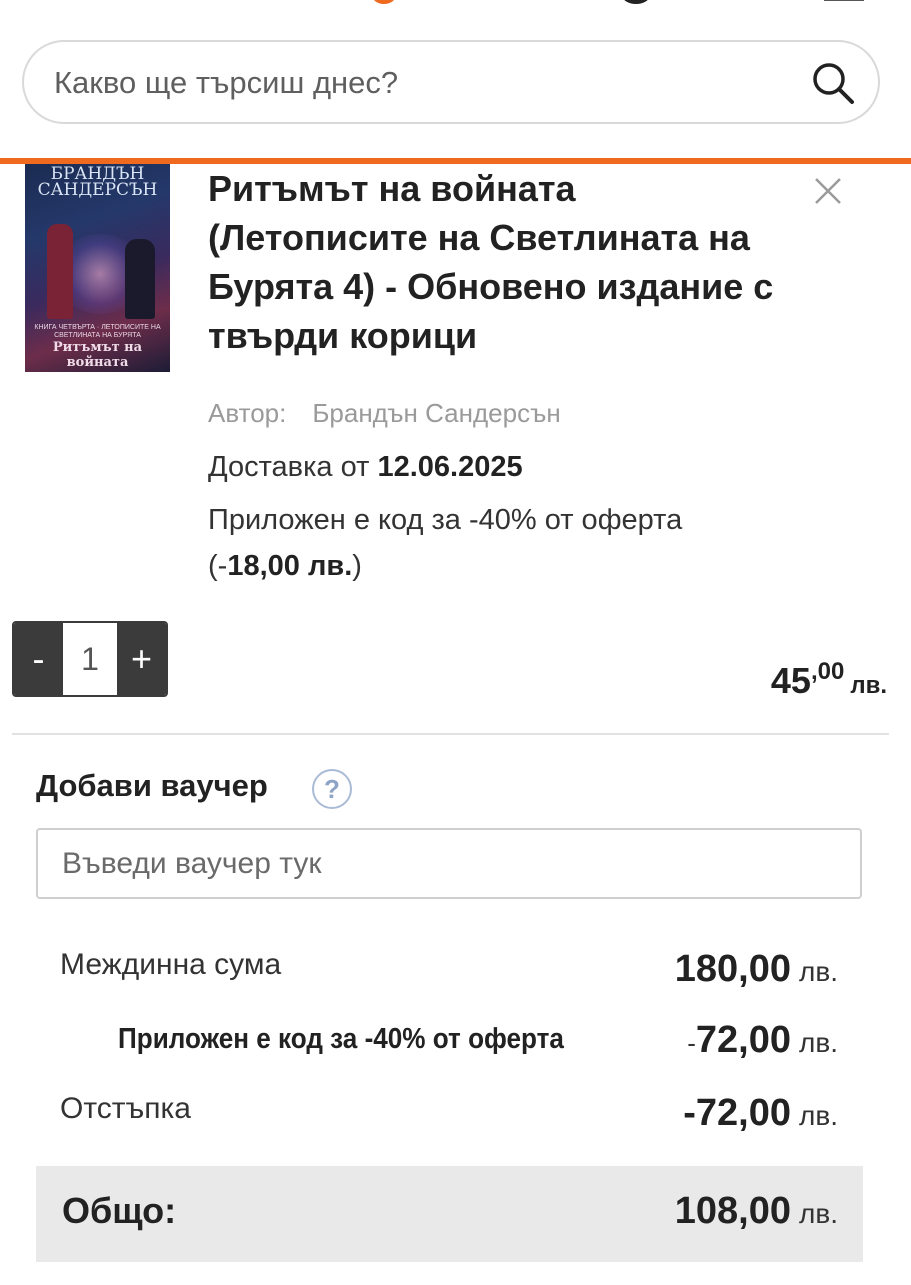 This screenshot has height=1285, width=911. What do you see at coordinates (827, 671) in the screenshot?
I see `price-decimal: ,00` at bounding box center [827, 671].